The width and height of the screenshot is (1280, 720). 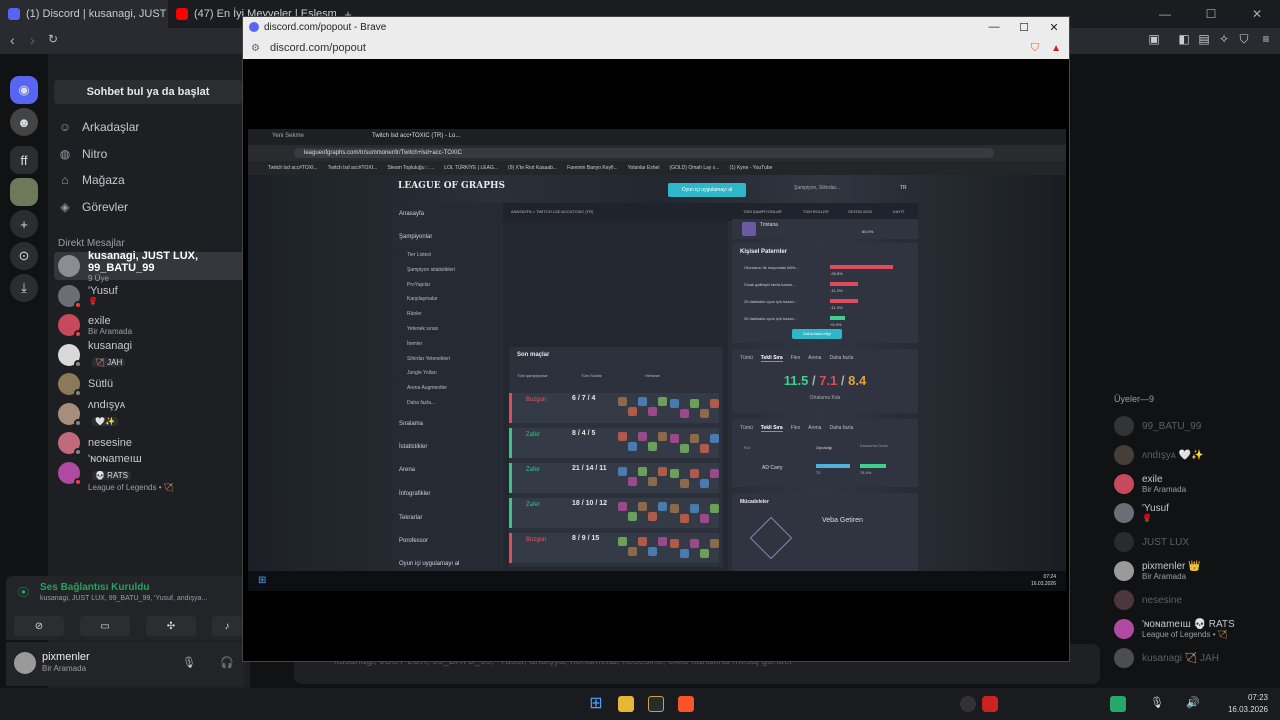 What do you see at coordinates (318, 48) in the screenshot?
I see `popout-url: discord.com/popout` at bounding box center [318, 48].